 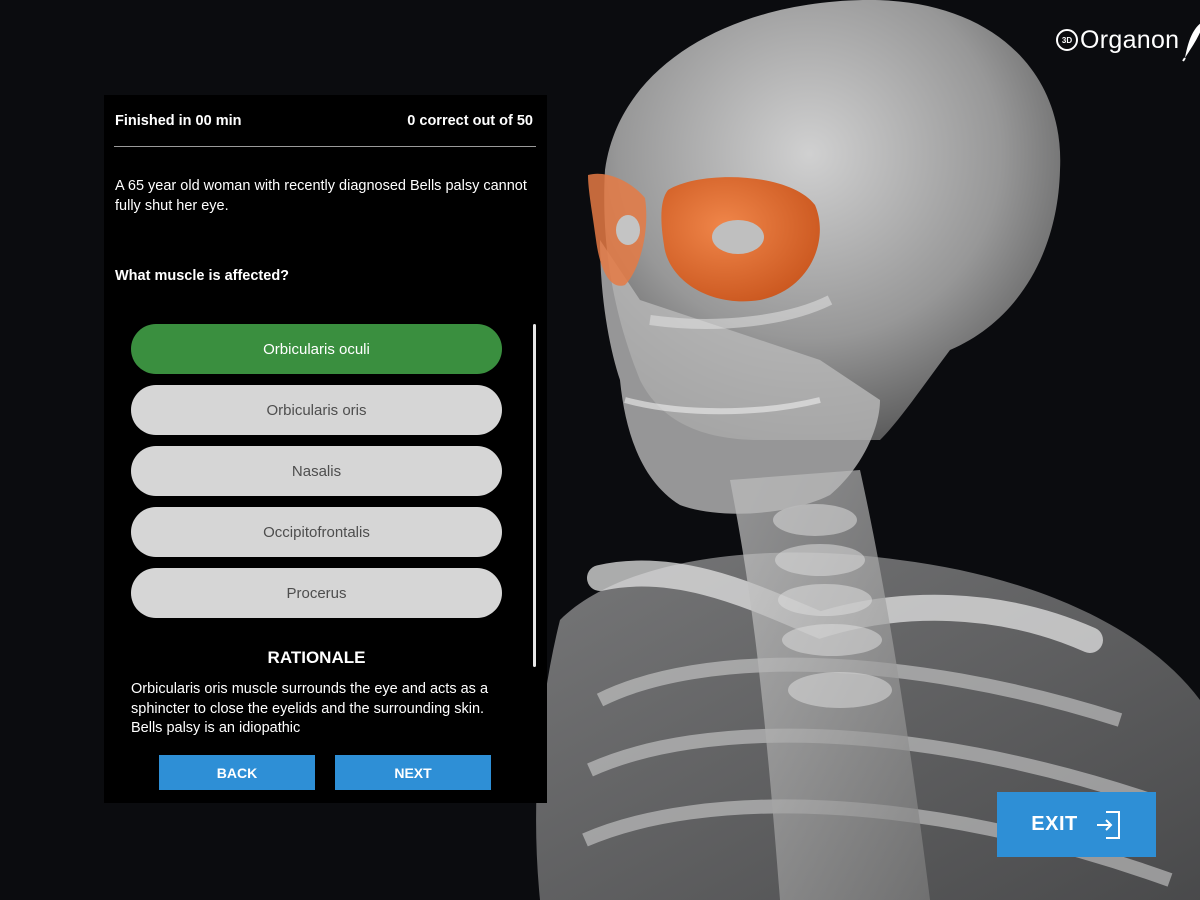 What do you see at coordinates (1067, 40) in the screenshot?
I see `logo-badge: 3D` at bounding box center [1067, 40].